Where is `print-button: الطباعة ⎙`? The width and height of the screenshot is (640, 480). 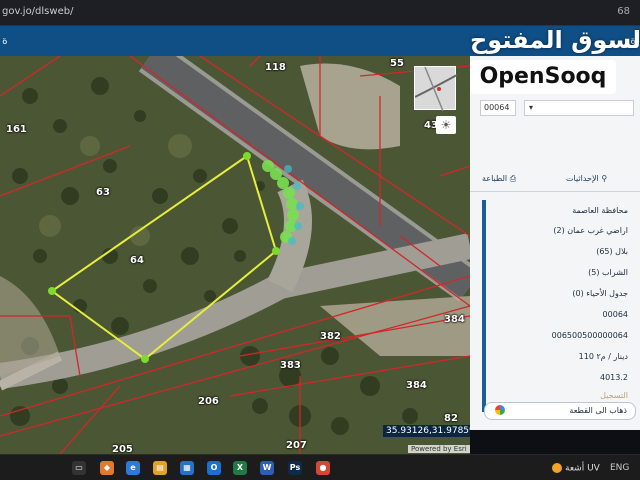
print-button: الطباعة ⎙ is located at coordinates (499, 179).